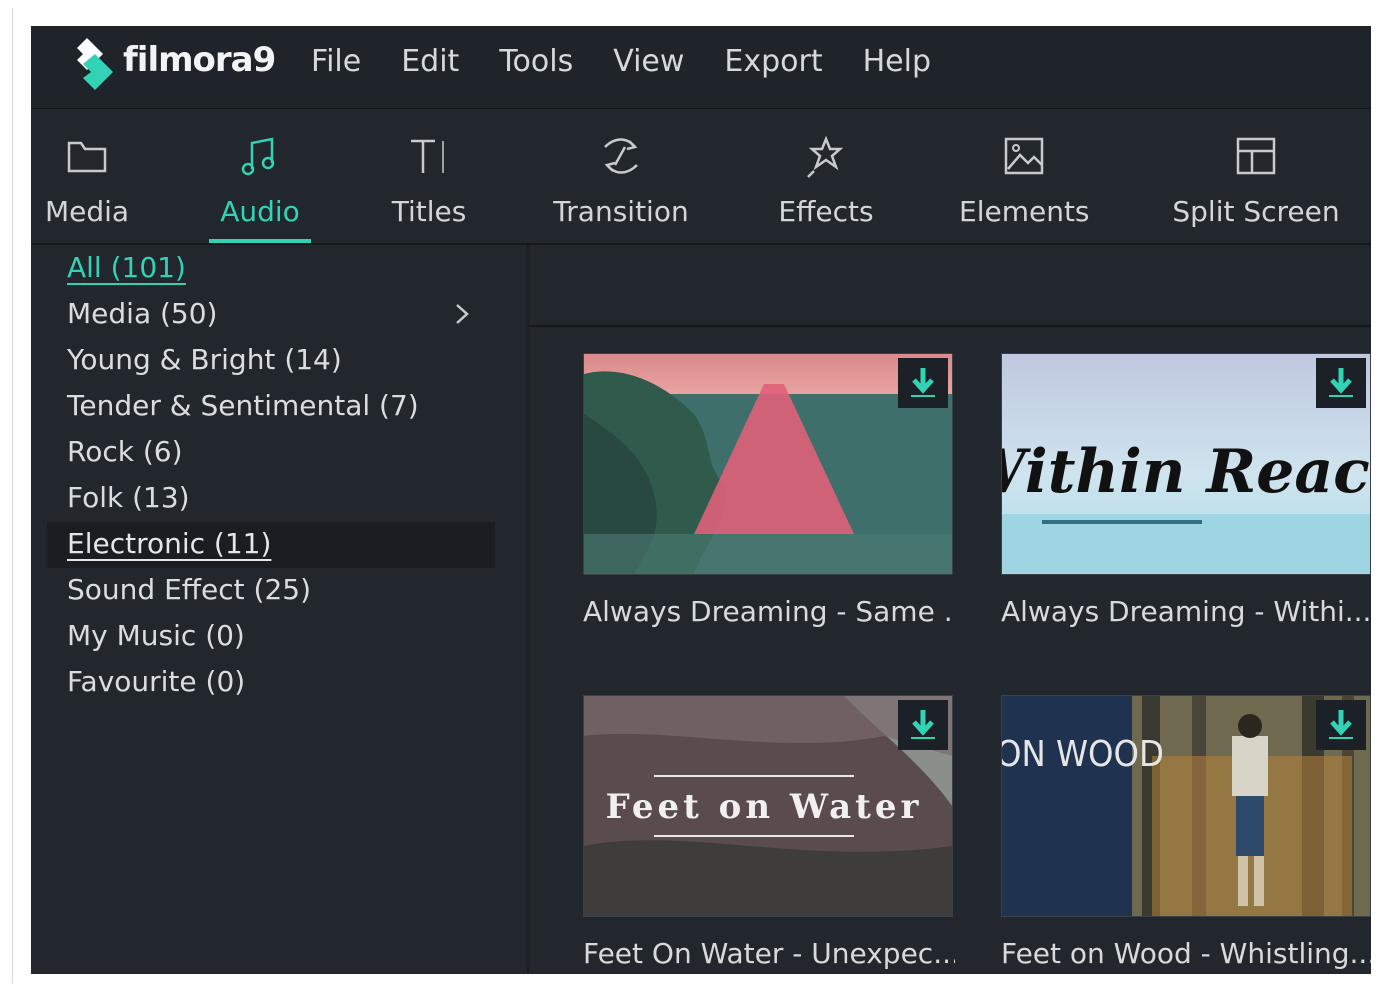  What do you see at coordinates (87, 157) in the screenshot?
I see `folder-icon` at bounding box center [87, 157].